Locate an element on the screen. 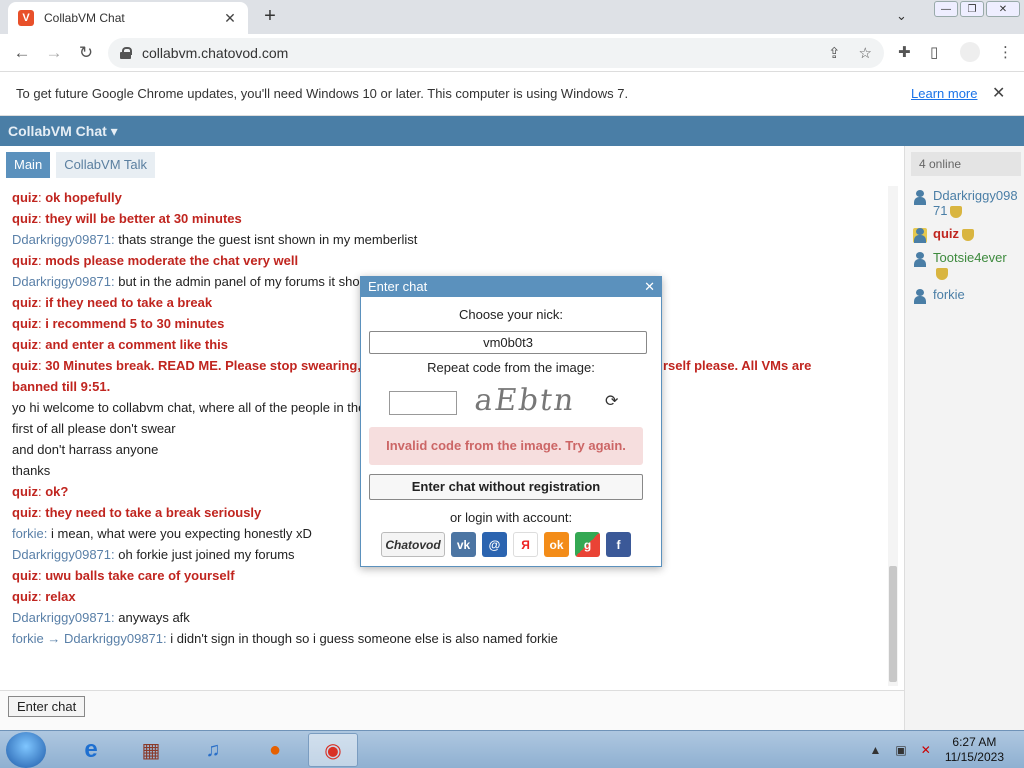  room-tabs: Main CollabVM Talk is located at coordinates (81, 165).